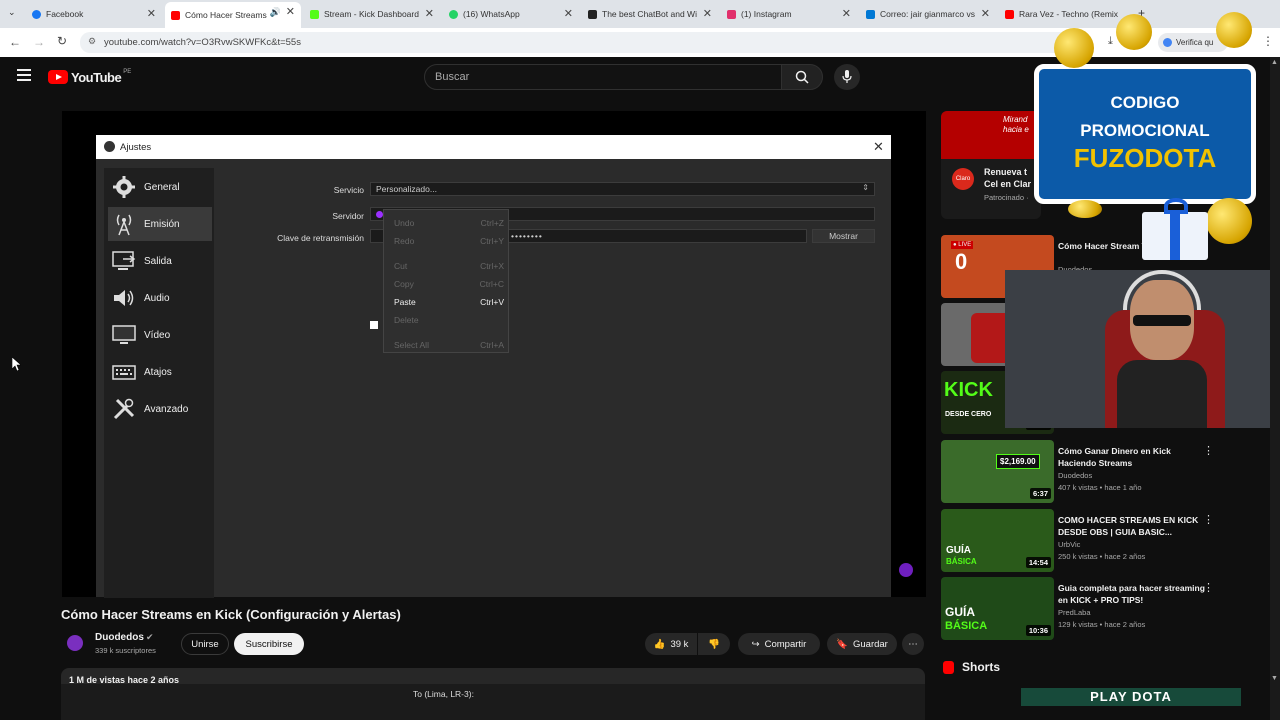 The height and width of the screenshot is (720, 1280). What do you see at coordinates (650, 14) in the screenshot?
I see `tab-chatbot: The best ChatBot and Wi ✕` at bounding box center [650, 14].